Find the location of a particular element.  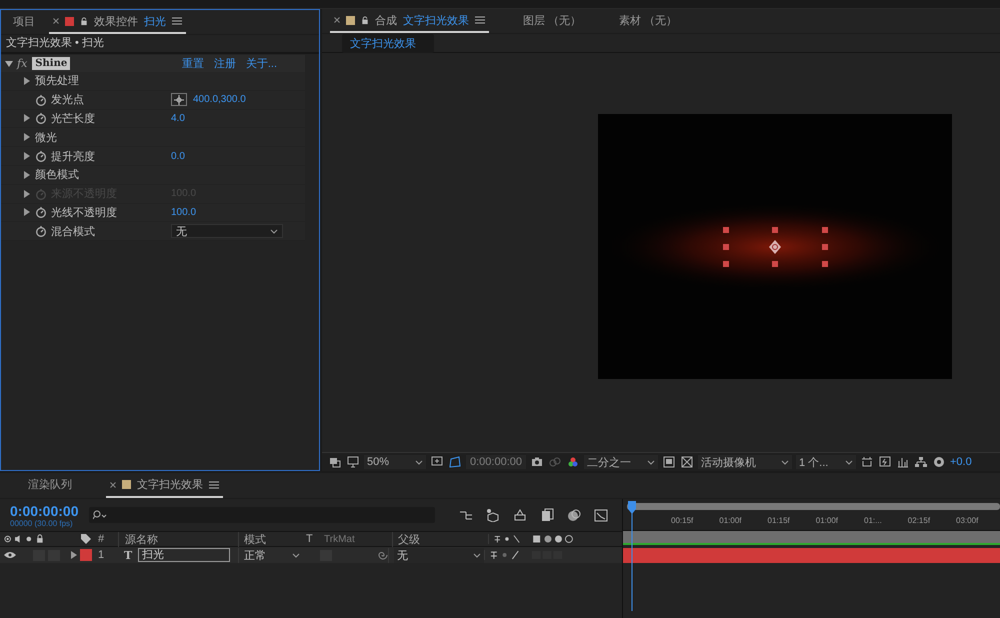

chart-button is located at coordinates (903, 462).